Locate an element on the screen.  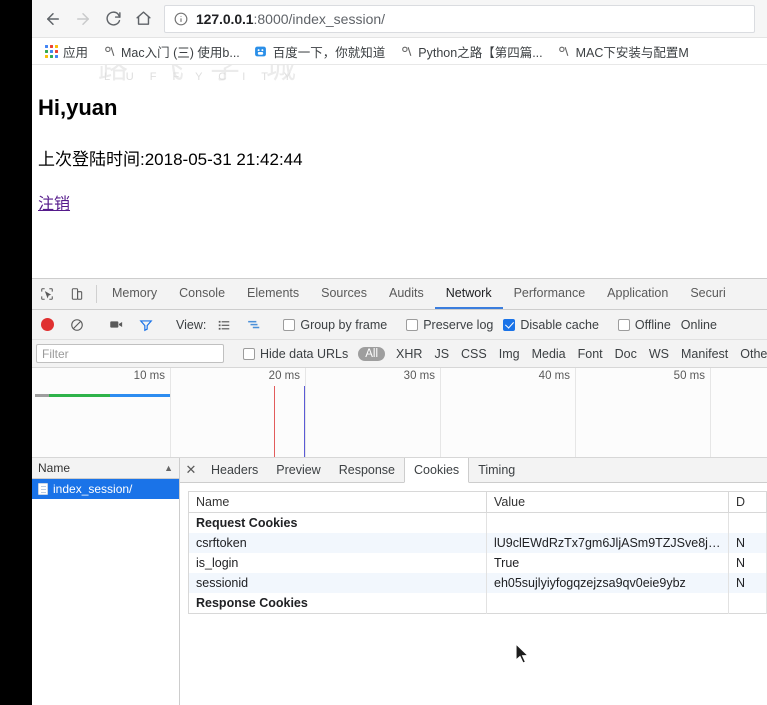
cookie-name: Request Cookies is located at coordinates (337, 522).